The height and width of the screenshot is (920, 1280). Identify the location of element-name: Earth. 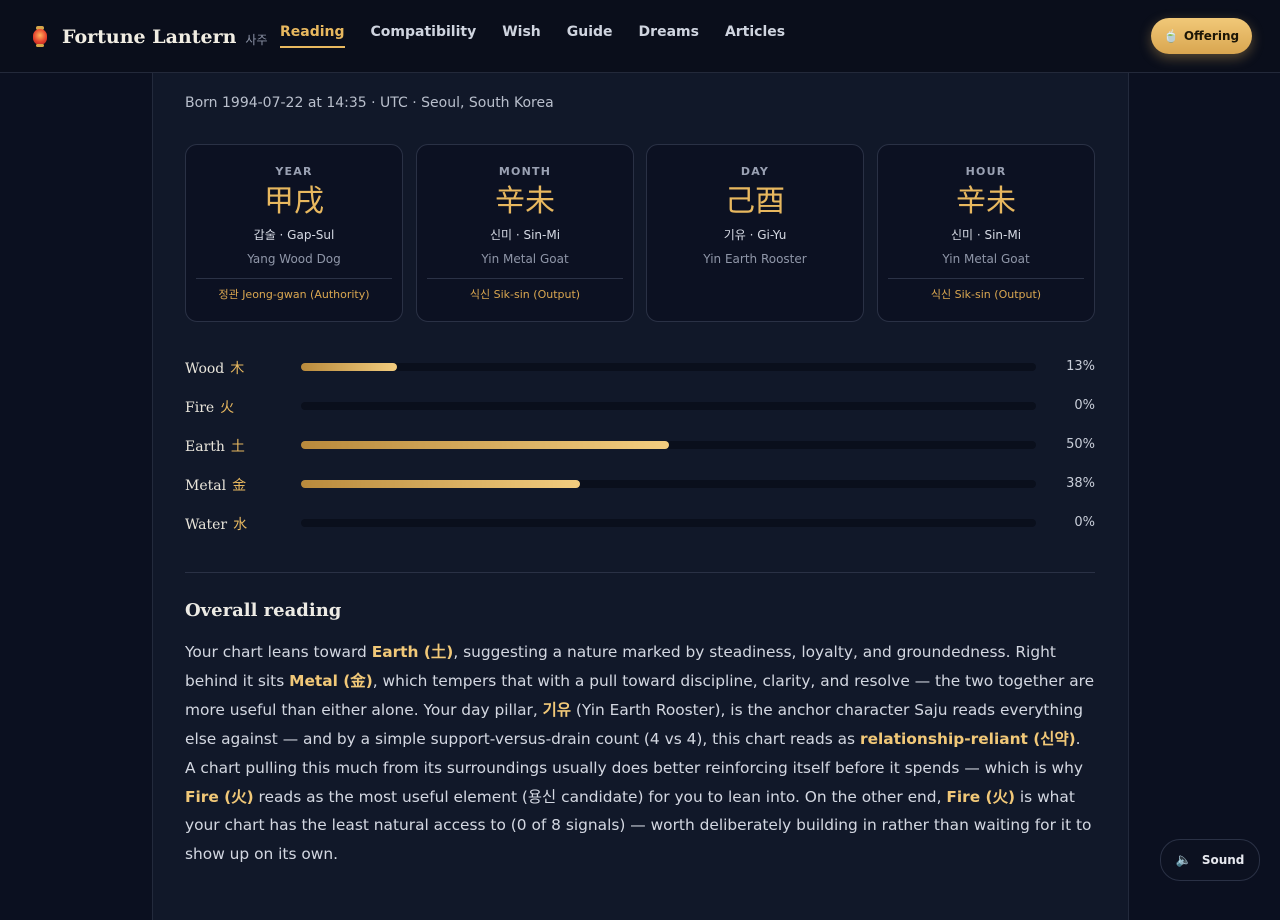
(205, 447).